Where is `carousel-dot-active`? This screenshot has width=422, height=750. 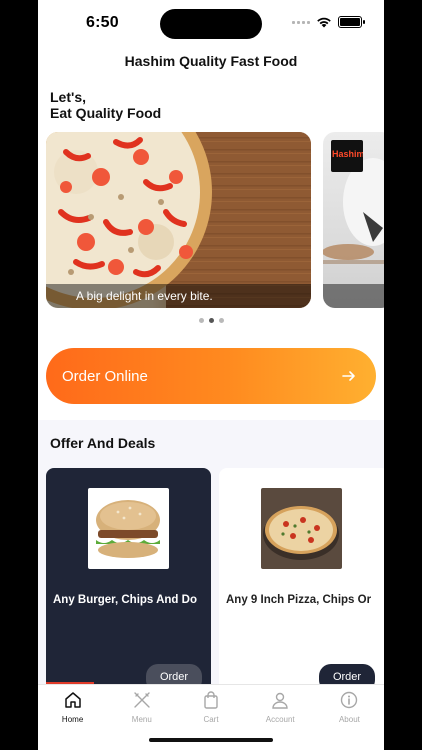 carousel-dot-active is located at coordinates (211, 320).